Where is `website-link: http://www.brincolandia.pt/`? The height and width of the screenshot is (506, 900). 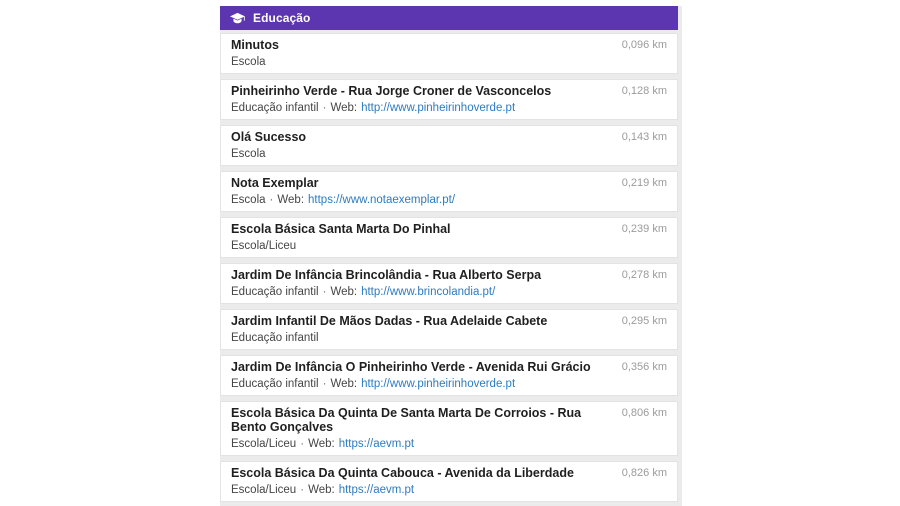 website-link: http://www.brincolandia.pt/ is located at coordinates (428, 292).